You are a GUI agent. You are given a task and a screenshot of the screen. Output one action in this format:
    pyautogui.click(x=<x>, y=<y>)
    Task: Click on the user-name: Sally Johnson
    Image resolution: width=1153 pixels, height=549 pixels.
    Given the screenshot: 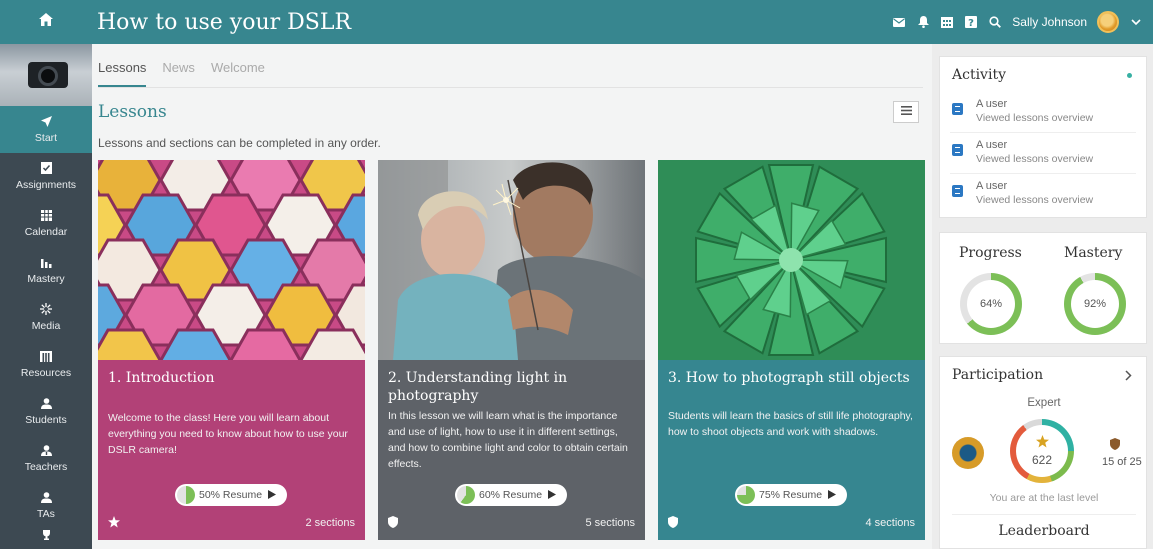 What is the action you would take?
    pyautogui.click(x=1049, y=22)
    